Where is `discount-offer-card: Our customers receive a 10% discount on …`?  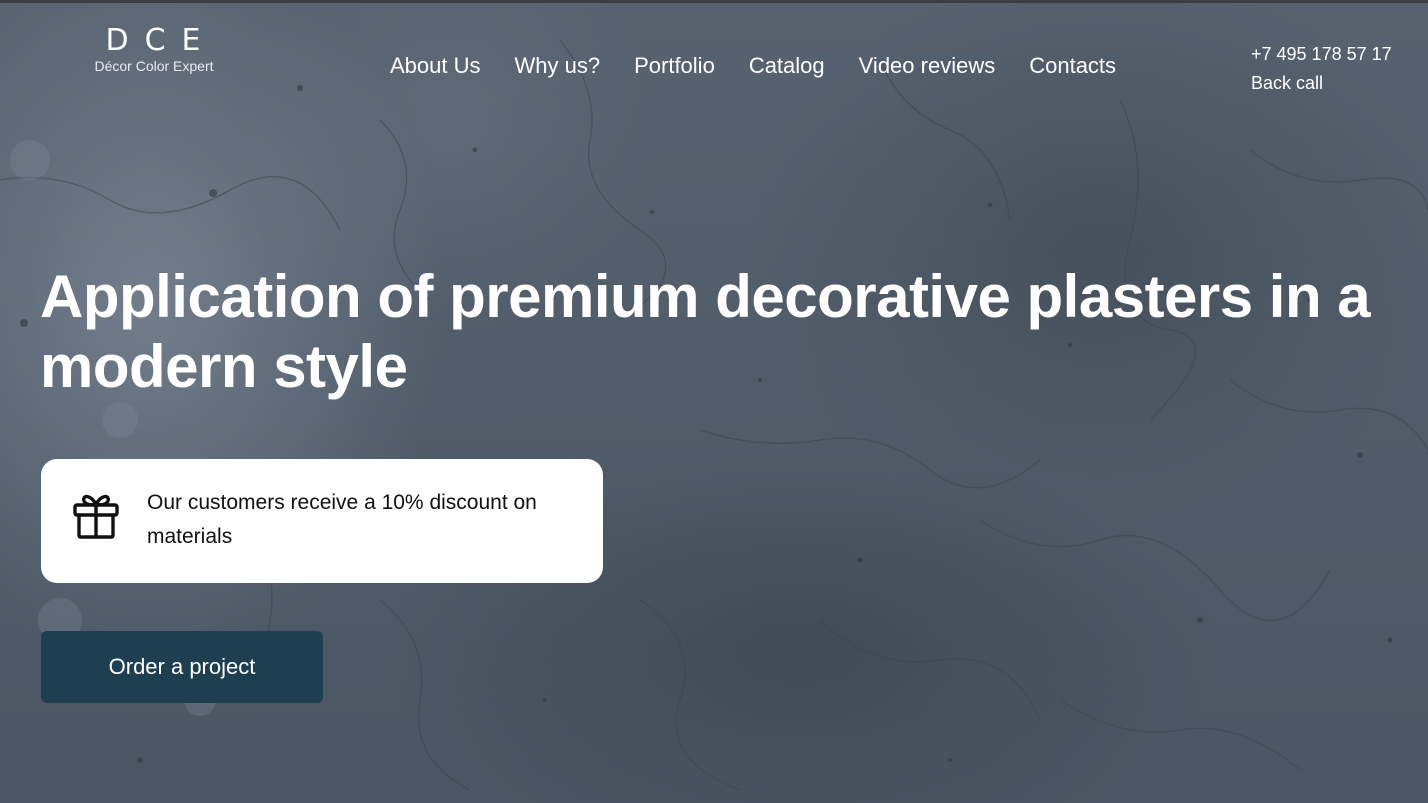
discount-offer-card: Our customers receive a 10% discount on … is located at coordinates (322, 521).